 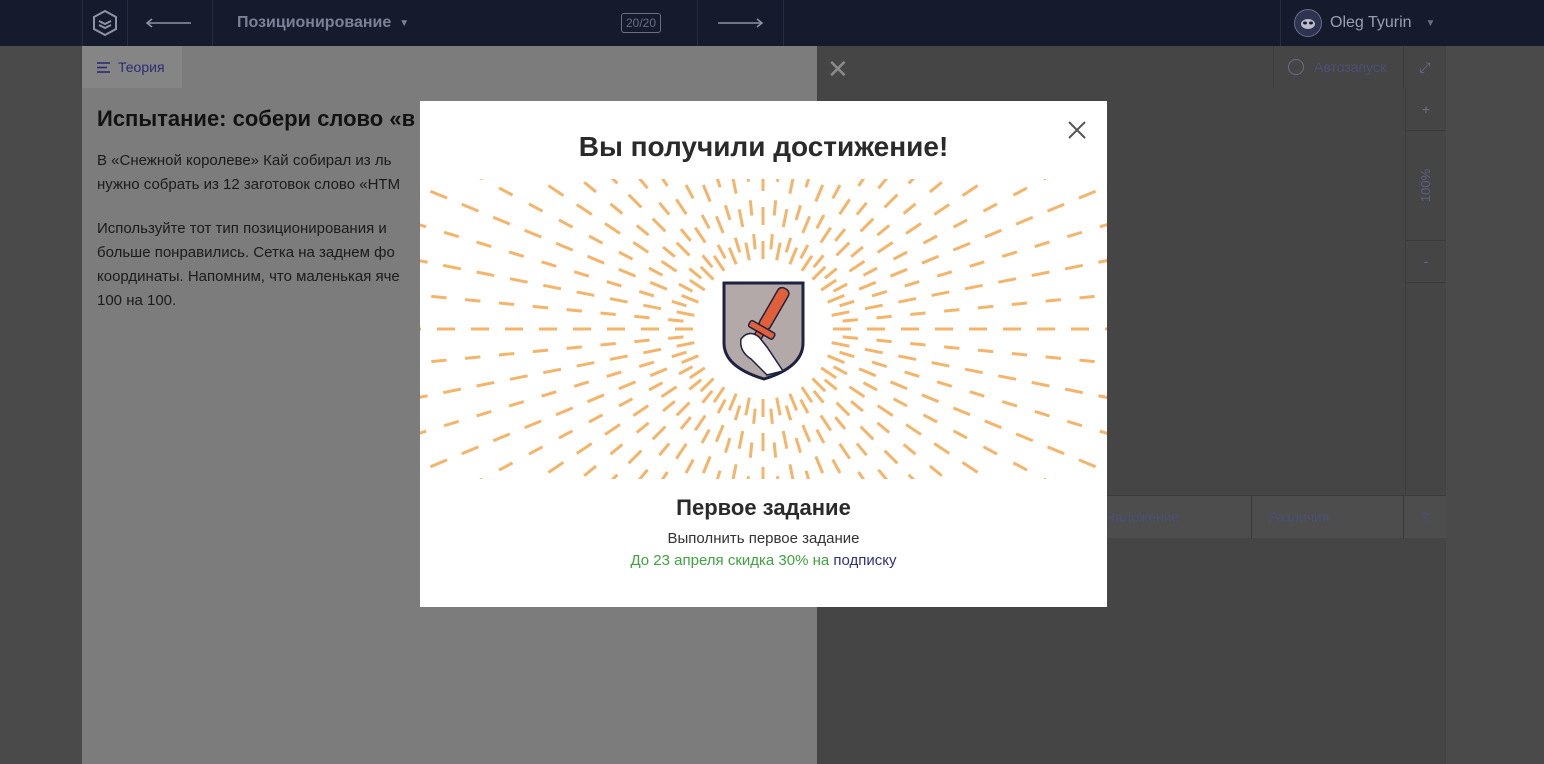 What do you see at coordinates (1338, 67) in the screenshot?
I see `autorun-button: Автозапуск` at bounding box center [1338, 67].